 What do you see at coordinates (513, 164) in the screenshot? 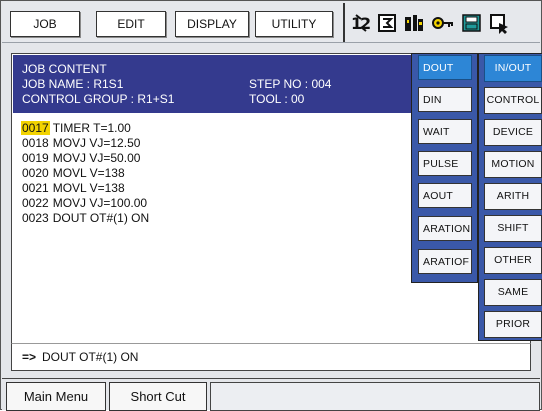
I see `category-motion-button: MOTION` at bounding box center [513, 164].